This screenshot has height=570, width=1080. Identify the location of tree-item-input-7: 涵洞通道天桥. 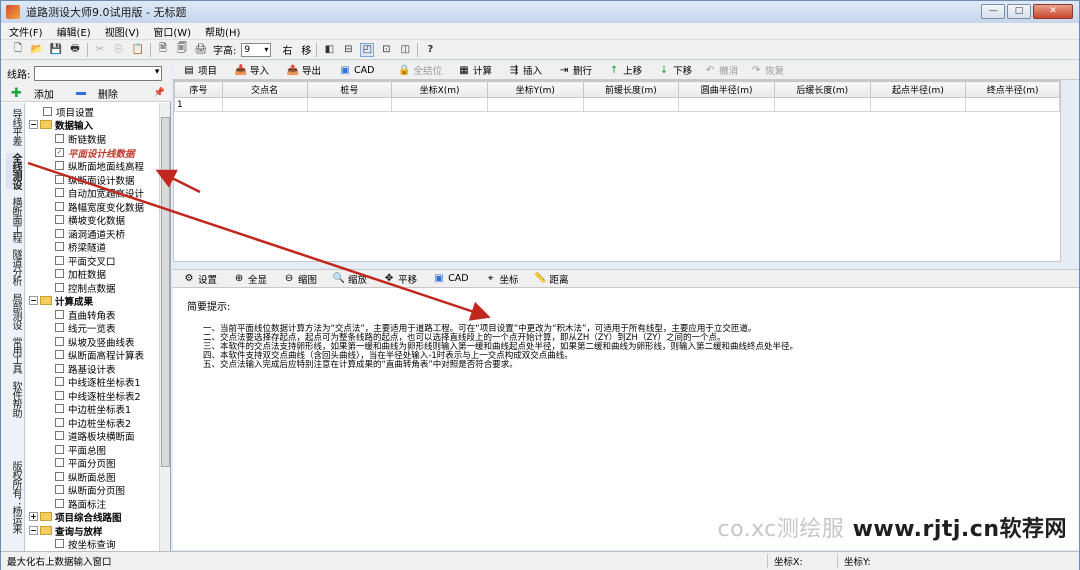
(90, 234).